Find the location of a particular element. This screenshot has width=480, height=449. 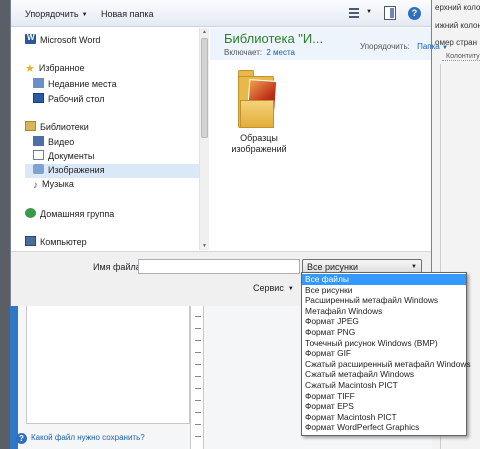

nav-item-libraries: Библиотеки is located at coordinates (57, 128).